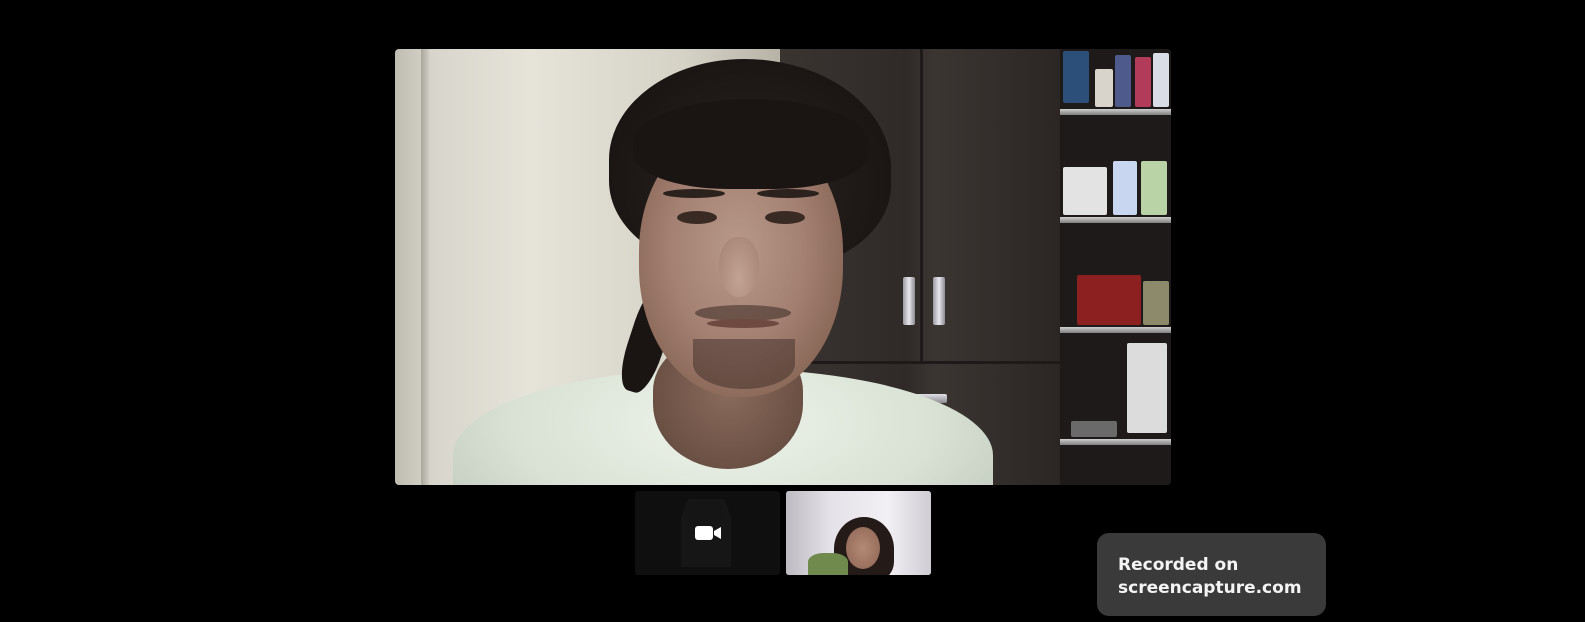  I want to click on peer-video-thumbnail, so click(858, 533).